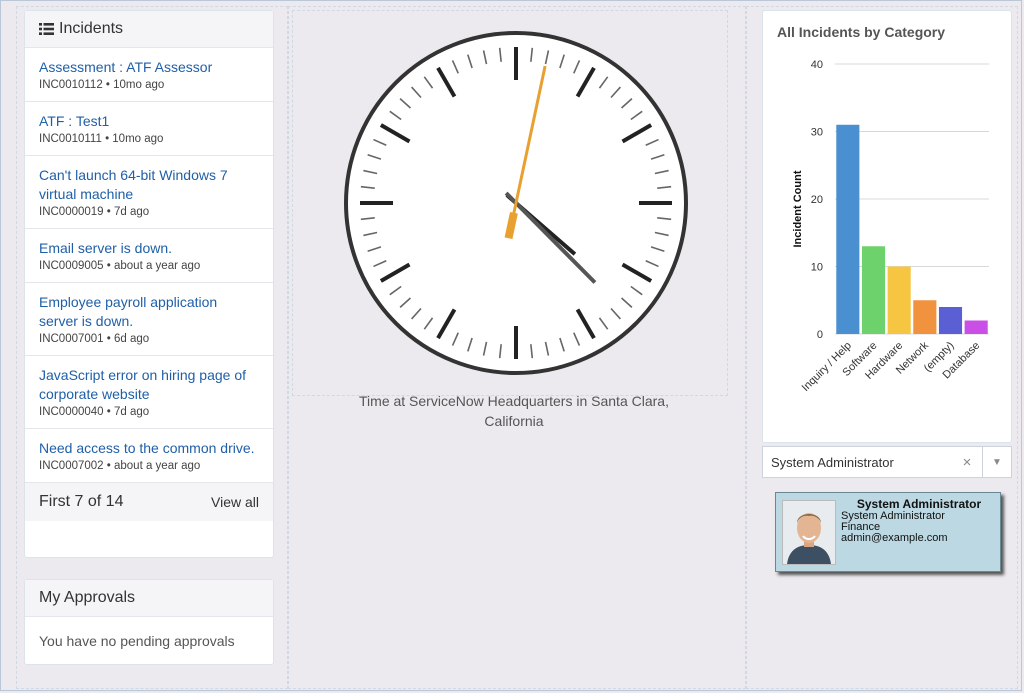 This screenshot has height=693, width=1024. What do you see at coordinates (149, 29) in the screenshot?
I see `incidents-header: Incidents` at bounding box center [149, 29].